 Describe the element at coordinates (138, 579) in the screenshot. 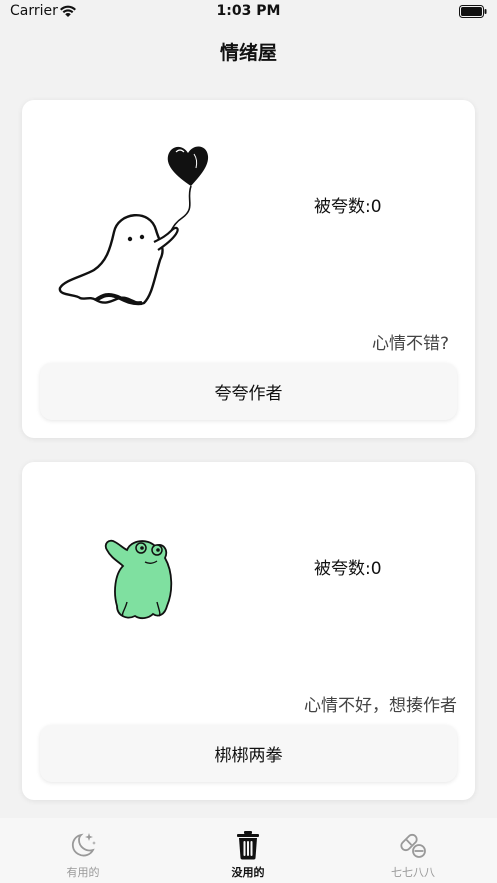

I see `frog-illustration` at that location.